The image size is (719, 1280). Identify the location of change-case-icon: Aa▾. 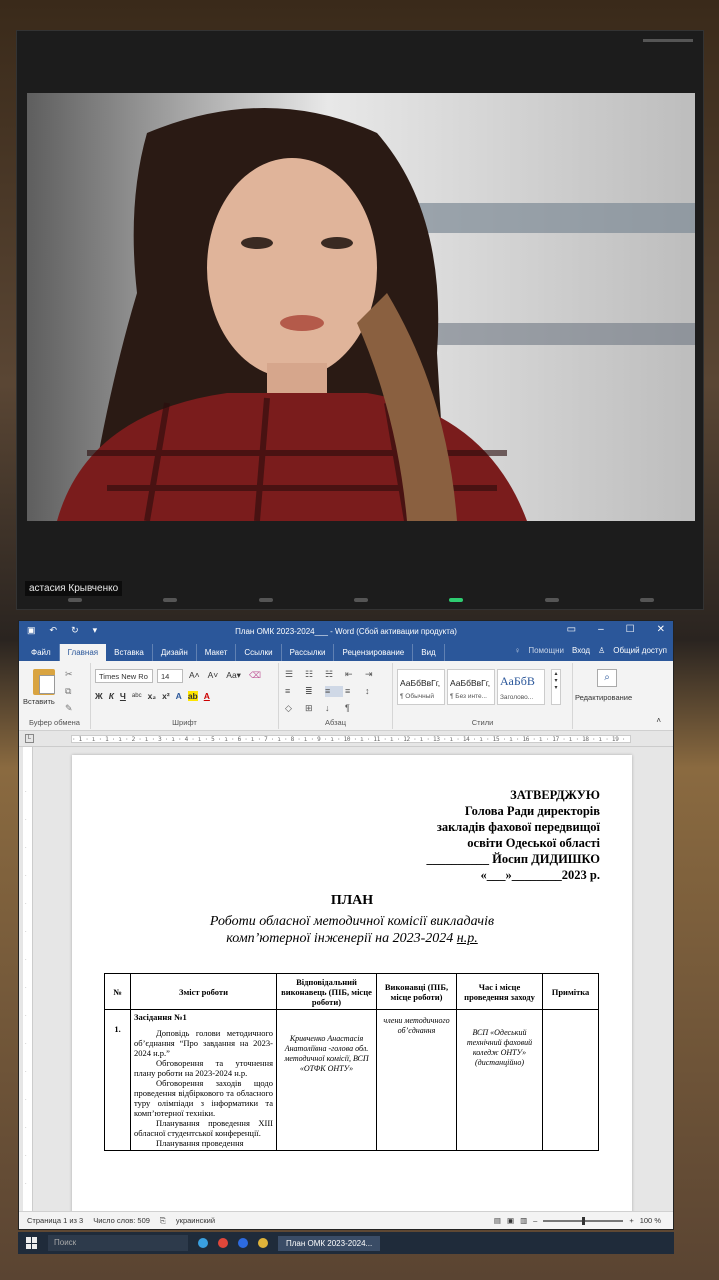
(233, 675).